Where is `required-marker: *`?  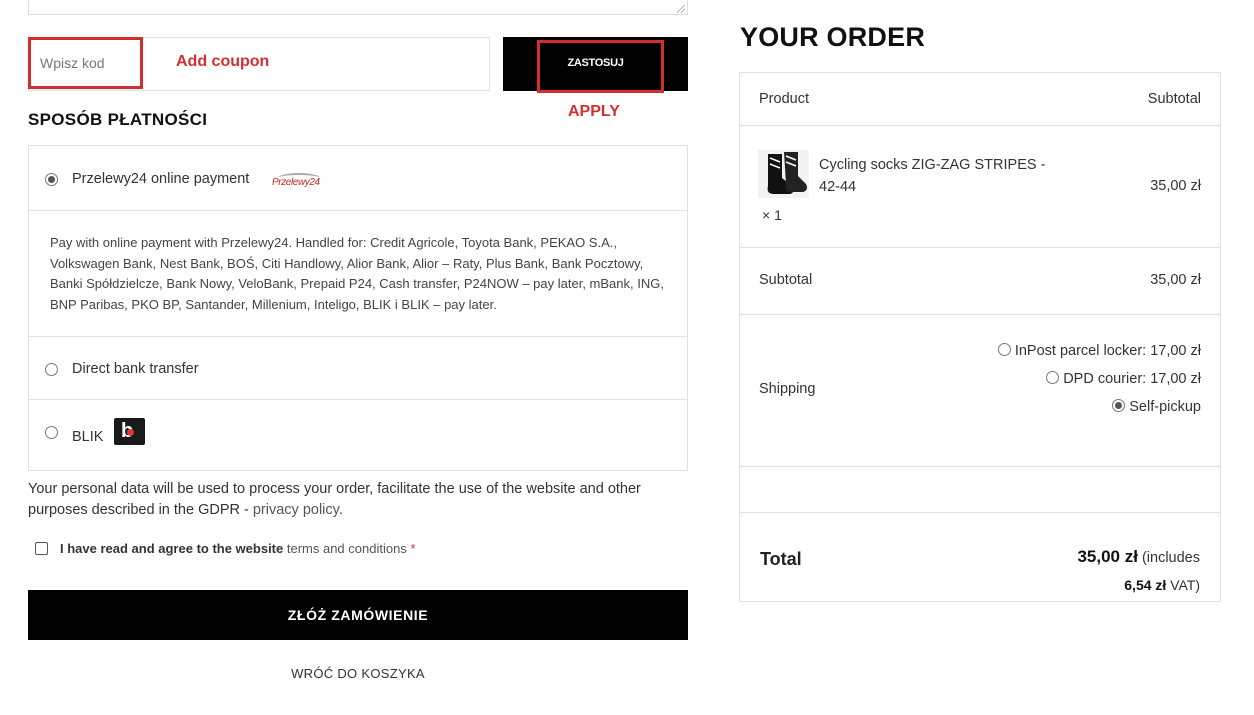 required-marker: * is located at coordinates (413, 548).